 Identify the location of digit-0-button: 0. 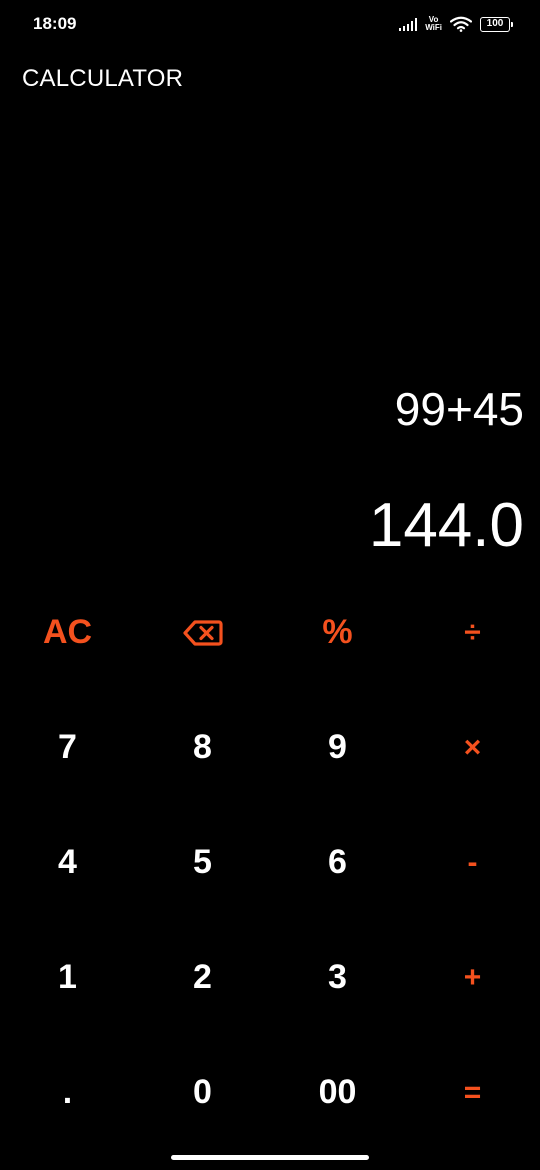
(202, 1092).